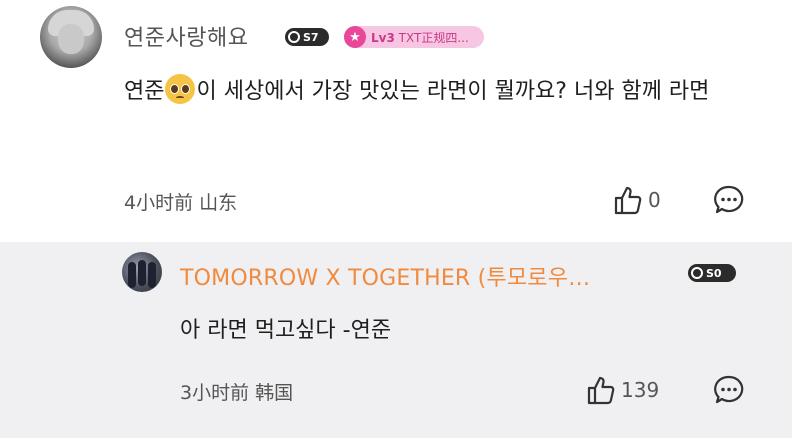  I want to click on reply-like-button: 139, so click(622, 390).